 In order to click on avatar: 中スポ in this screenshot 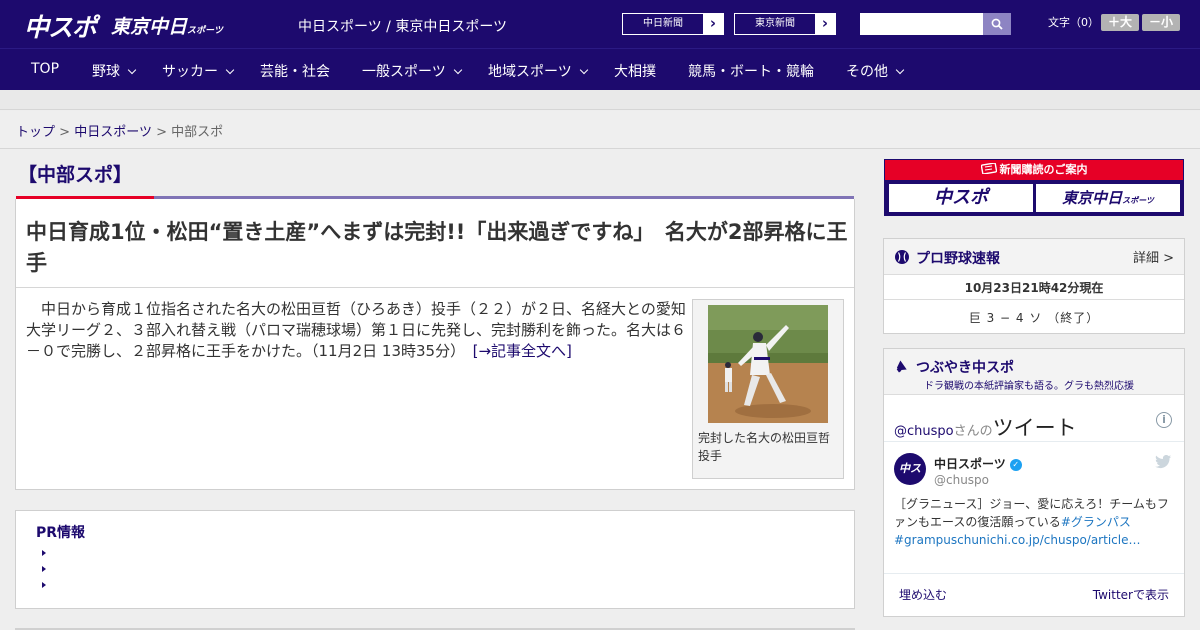, I will do `click(910, 480)`.